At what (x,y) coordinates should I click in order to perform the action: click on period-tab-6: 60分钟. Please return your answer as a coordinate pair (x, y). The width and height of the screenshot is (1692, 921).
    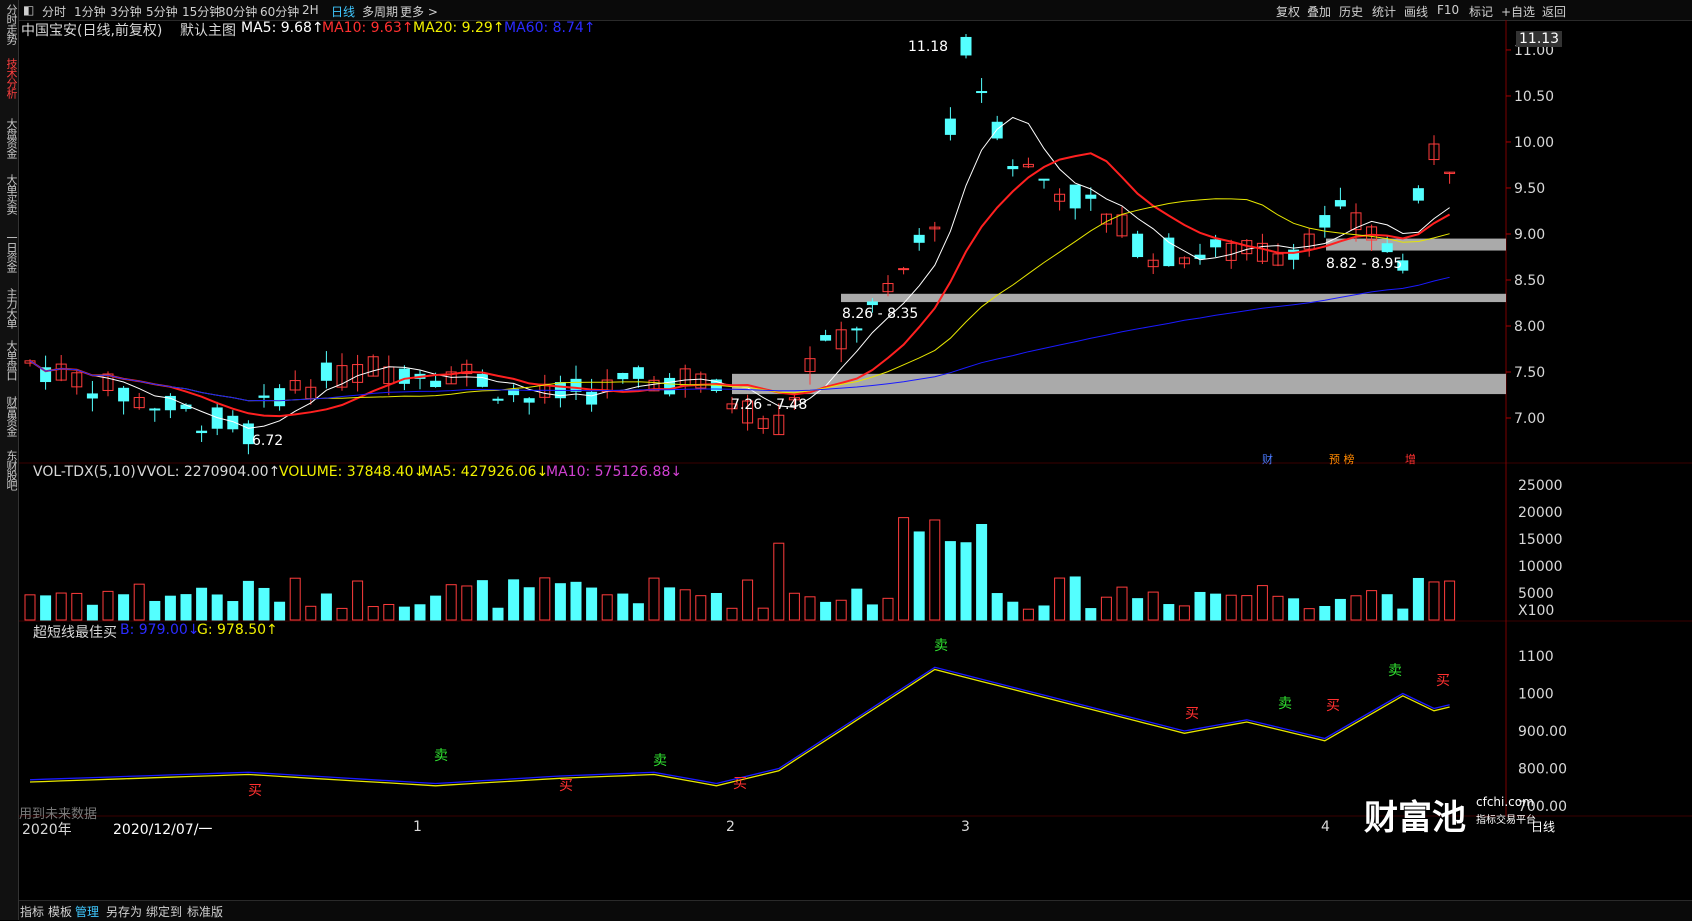
    Looking at the image, I should click on (279, 11).